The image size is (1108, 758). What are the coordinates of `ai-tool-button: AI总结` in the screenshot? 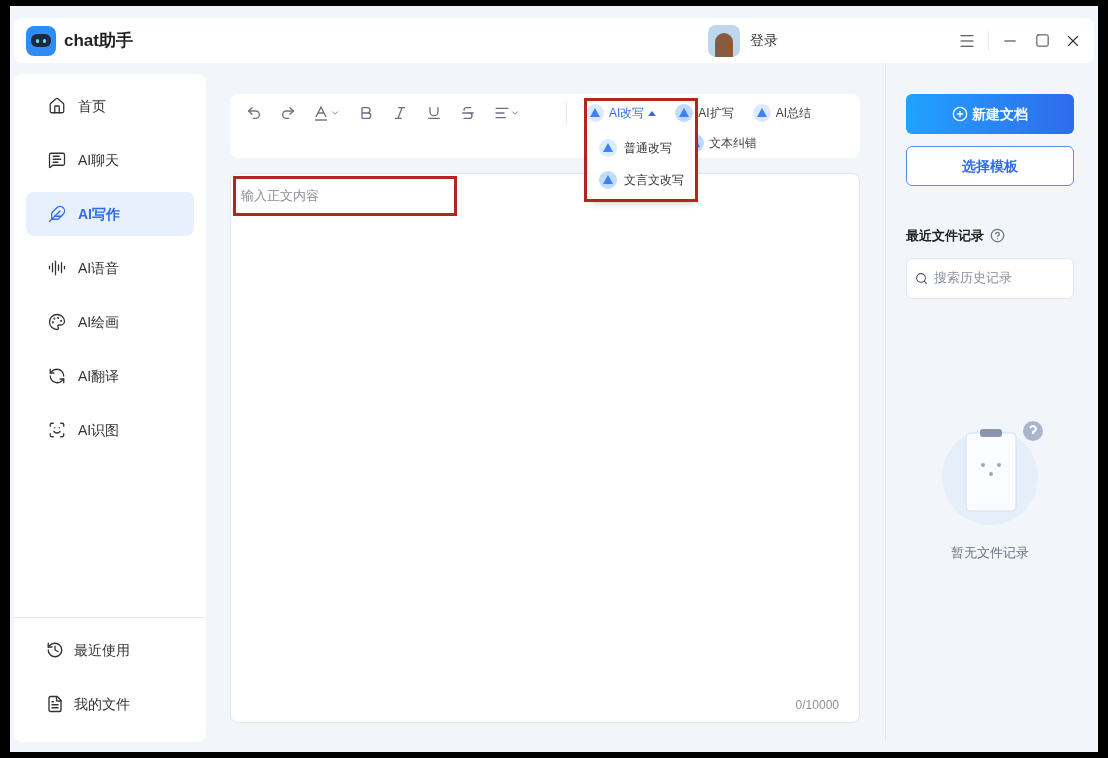 It's located at (781, 113).